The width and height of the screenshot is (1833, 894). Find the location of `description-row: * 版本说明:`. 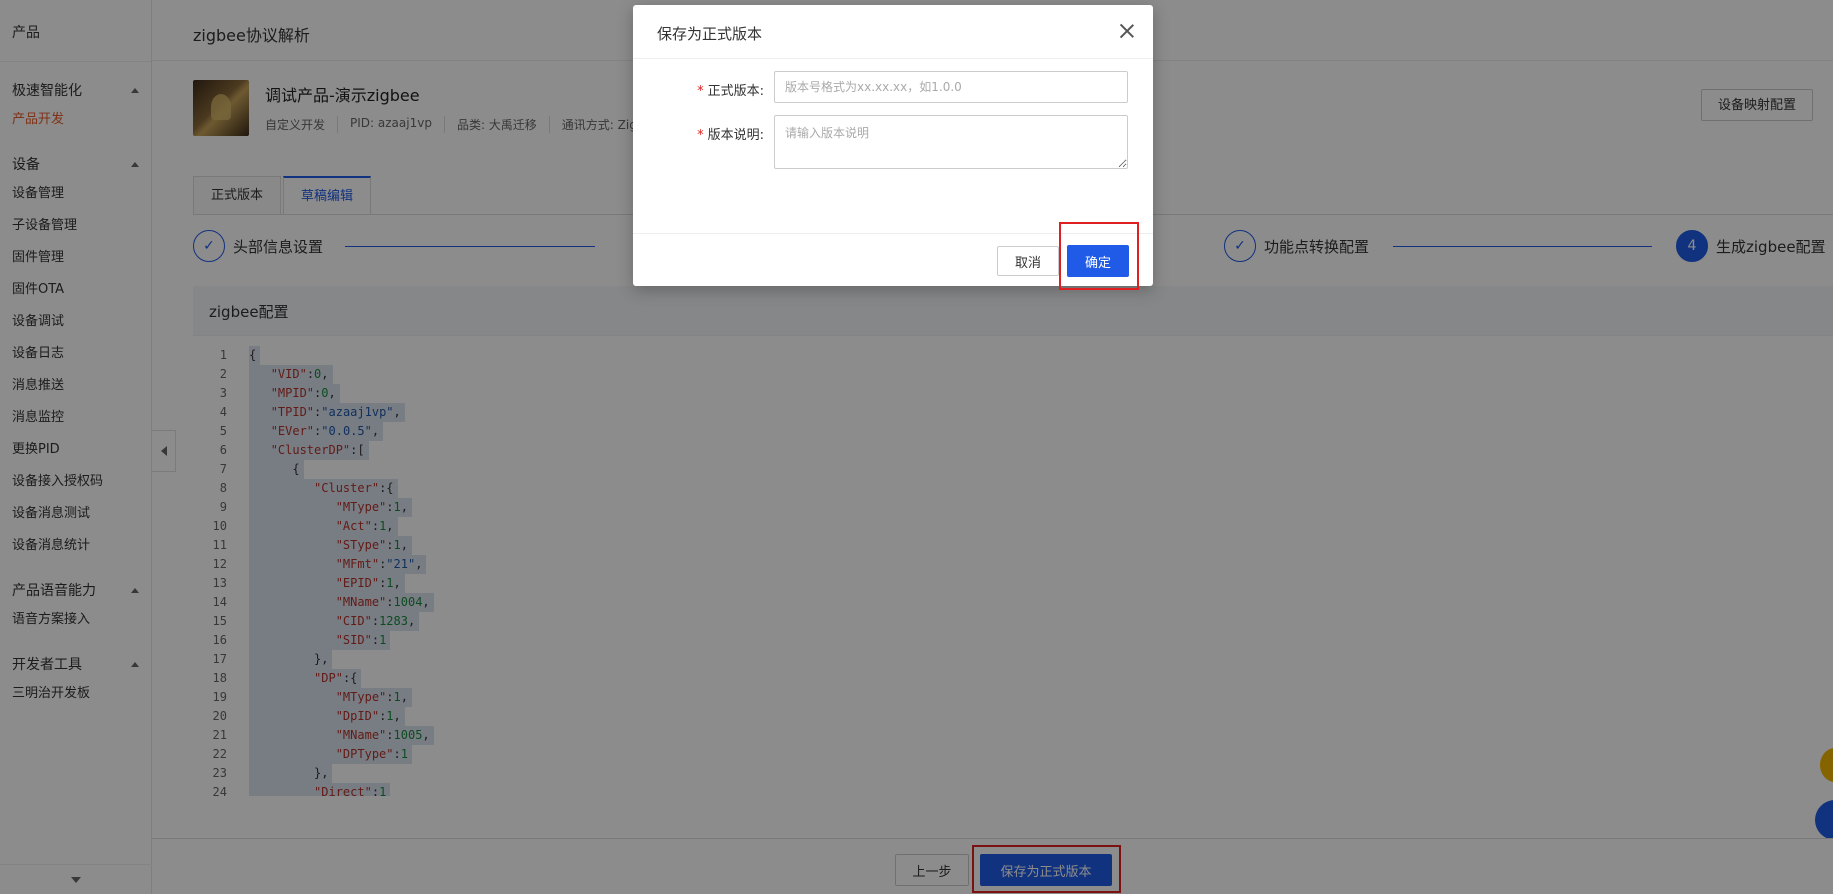

description-row: * 版本说明: is located at coordinates (880, 142).